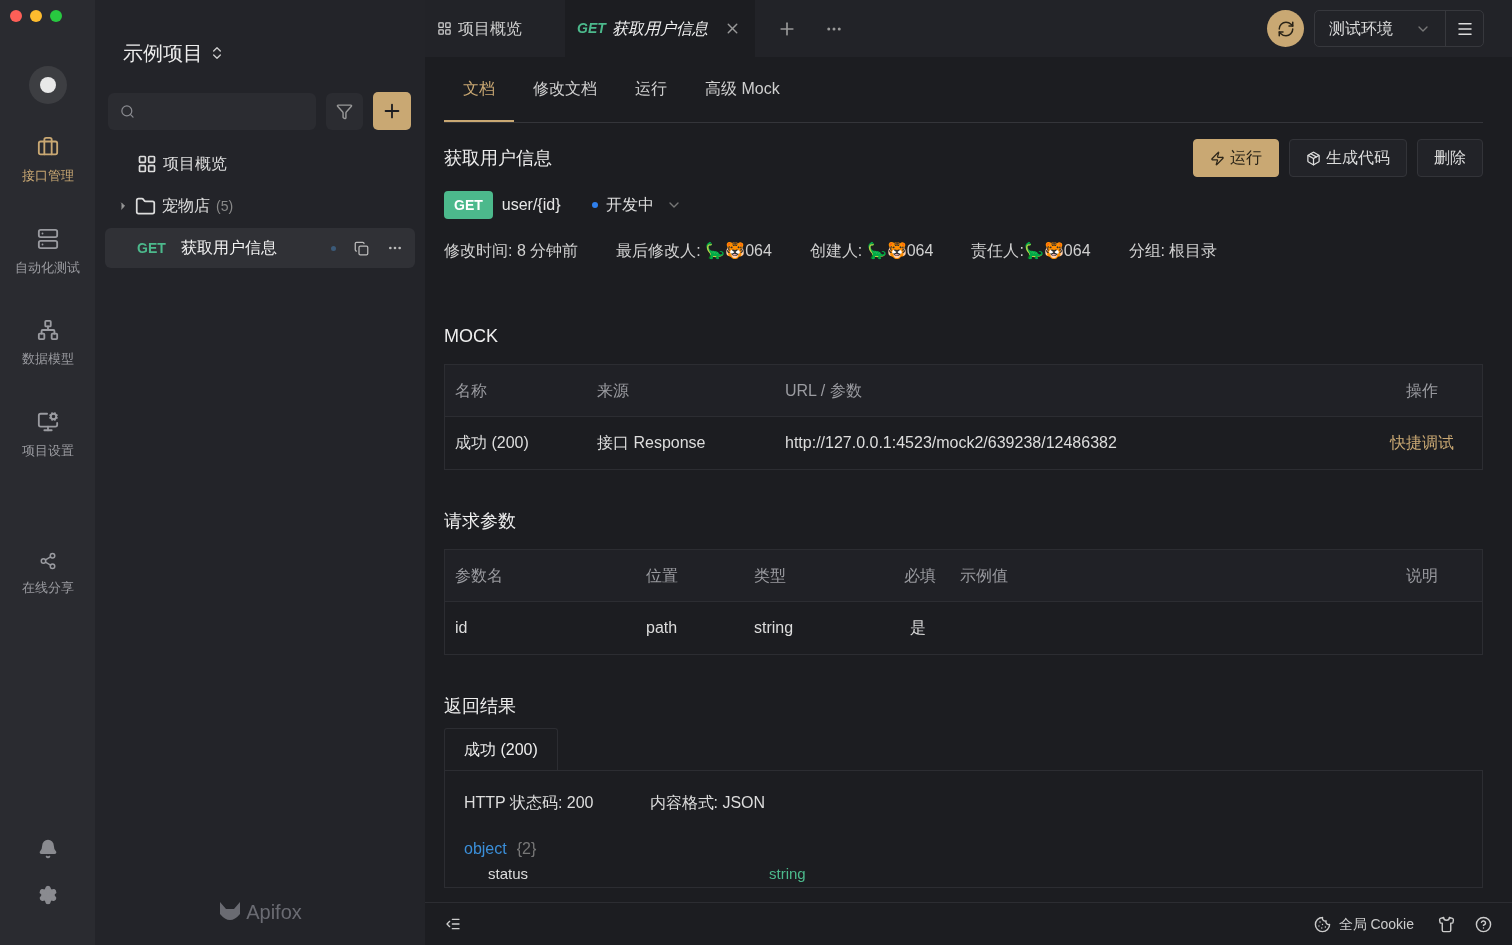 This screenshot has height=945, width=1512. What do you see at coordinates (1363, 924) in the screenshot?
I see `cookie-button: 全局 Cookie` at bounding box center [1363, 924].